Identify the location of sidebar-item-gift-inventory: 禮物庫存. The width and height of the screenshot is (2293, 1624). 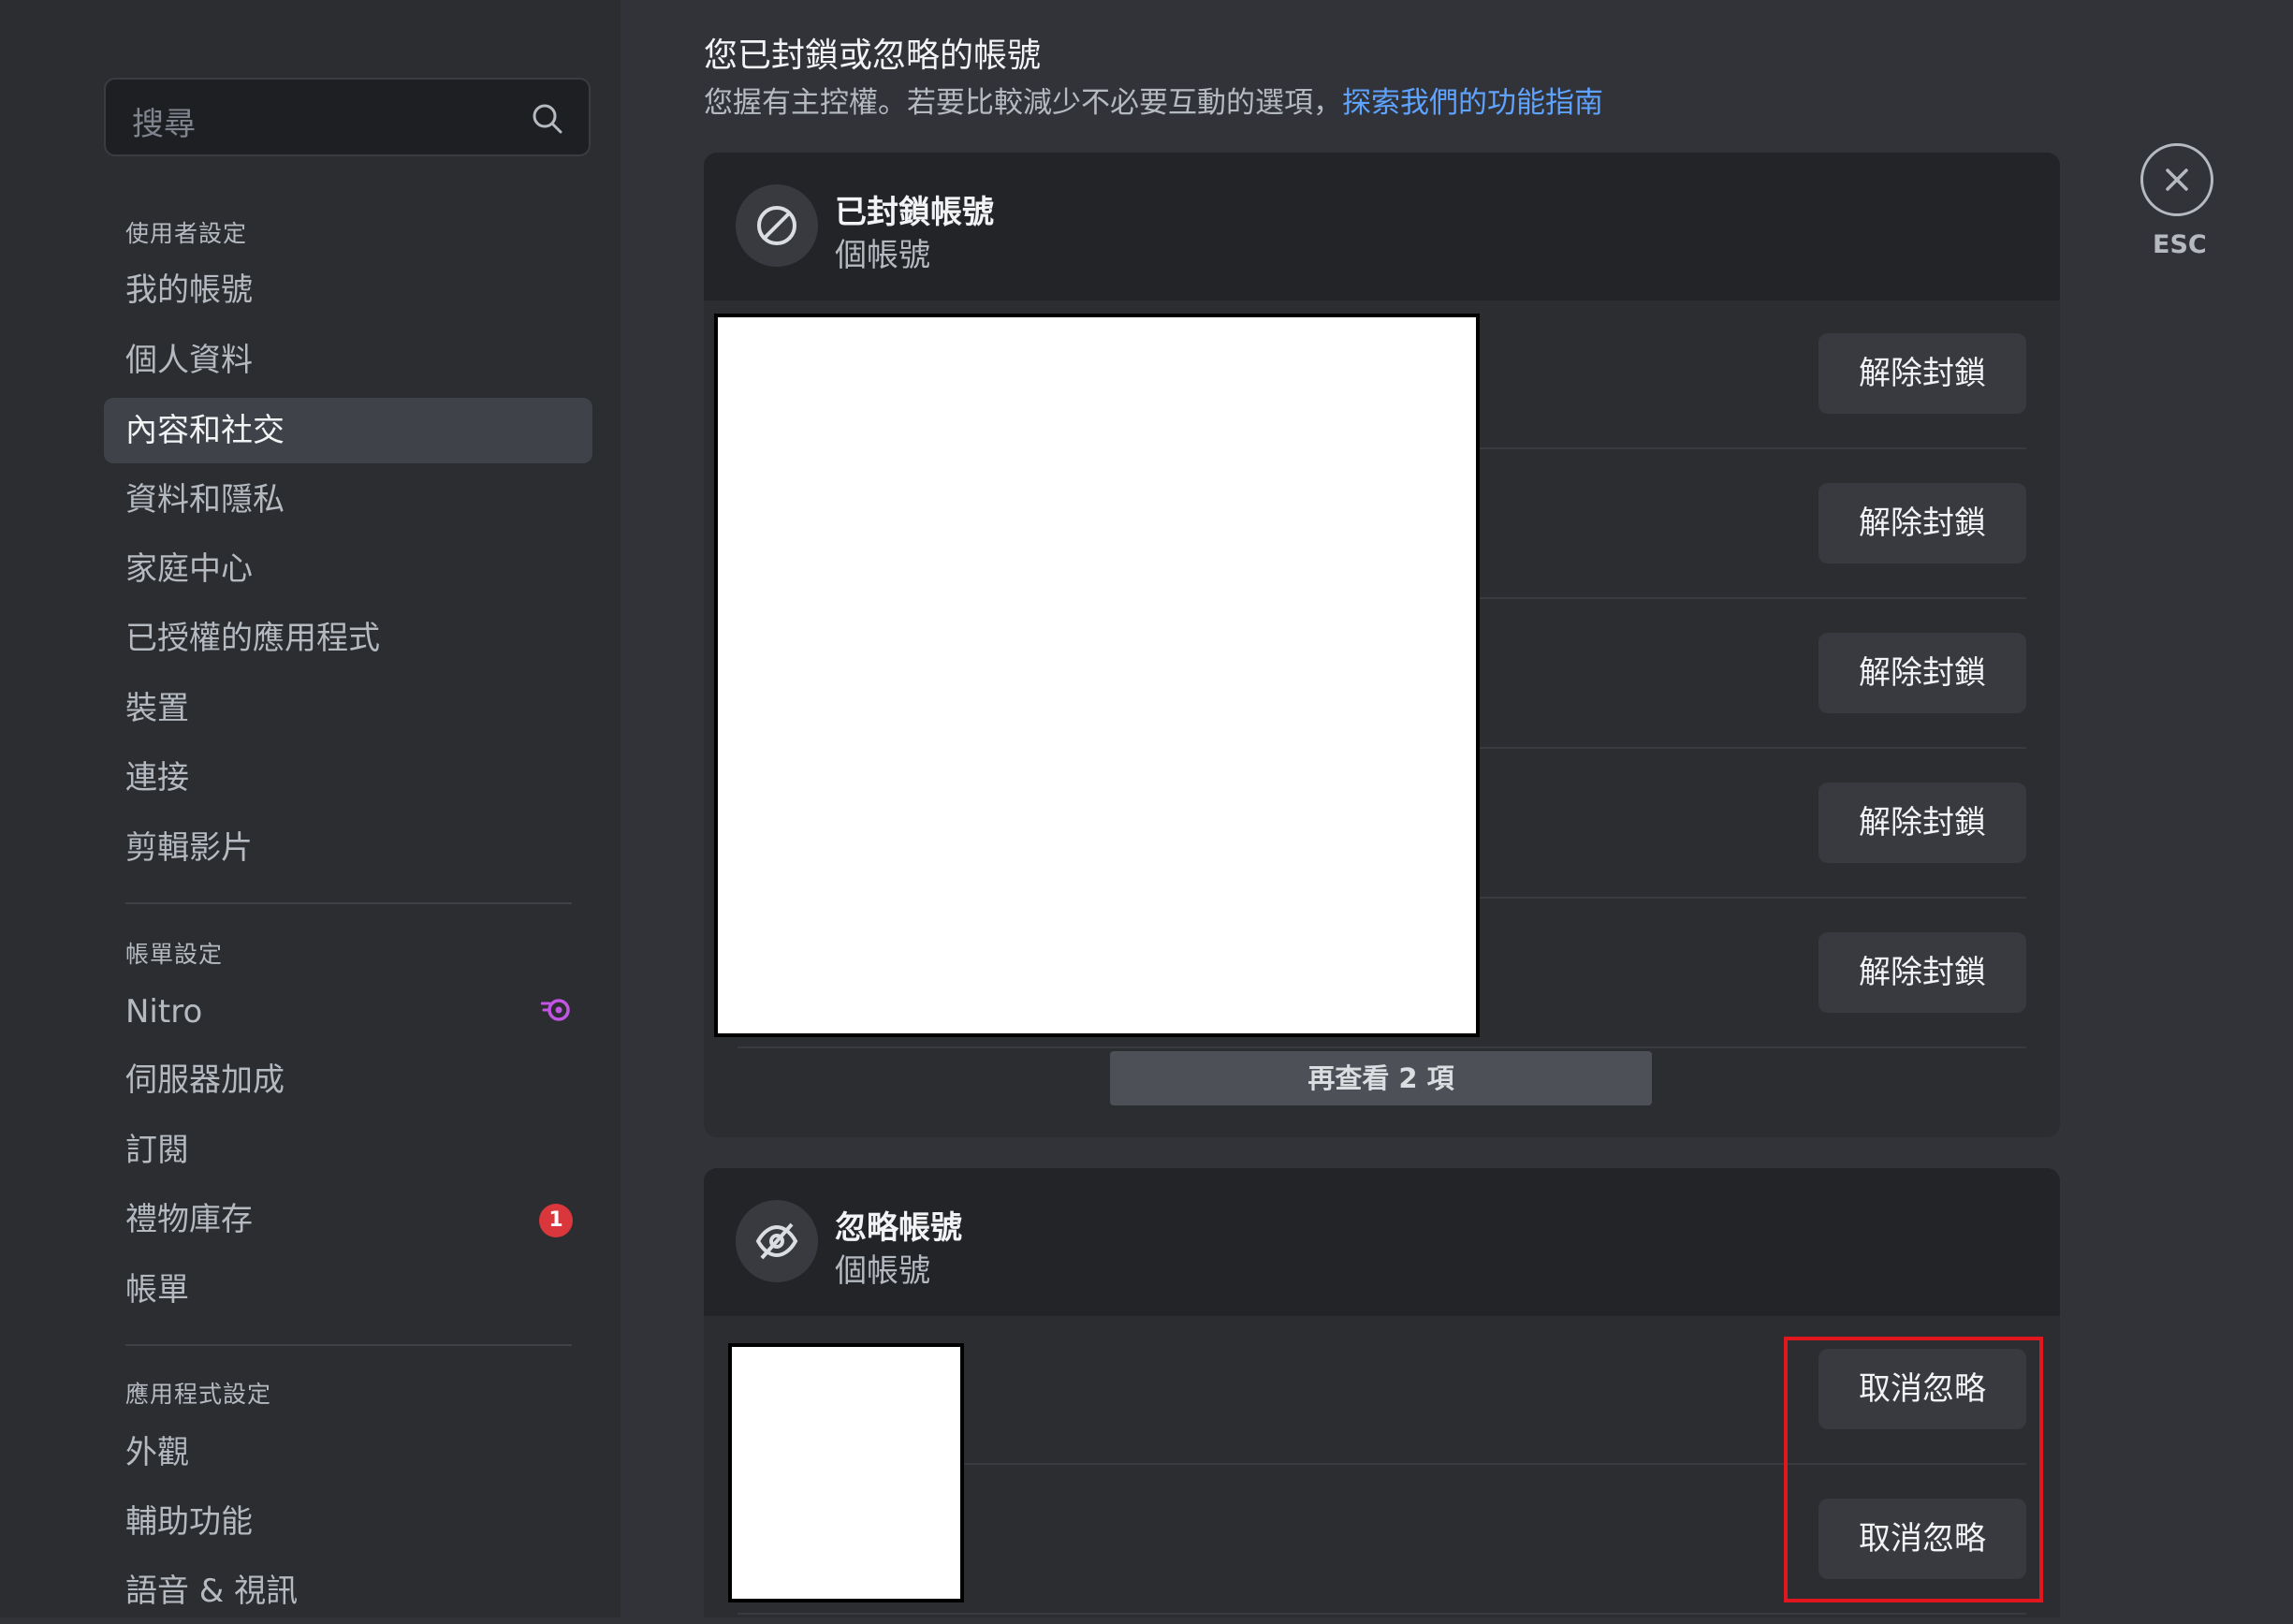
(348, 1219).